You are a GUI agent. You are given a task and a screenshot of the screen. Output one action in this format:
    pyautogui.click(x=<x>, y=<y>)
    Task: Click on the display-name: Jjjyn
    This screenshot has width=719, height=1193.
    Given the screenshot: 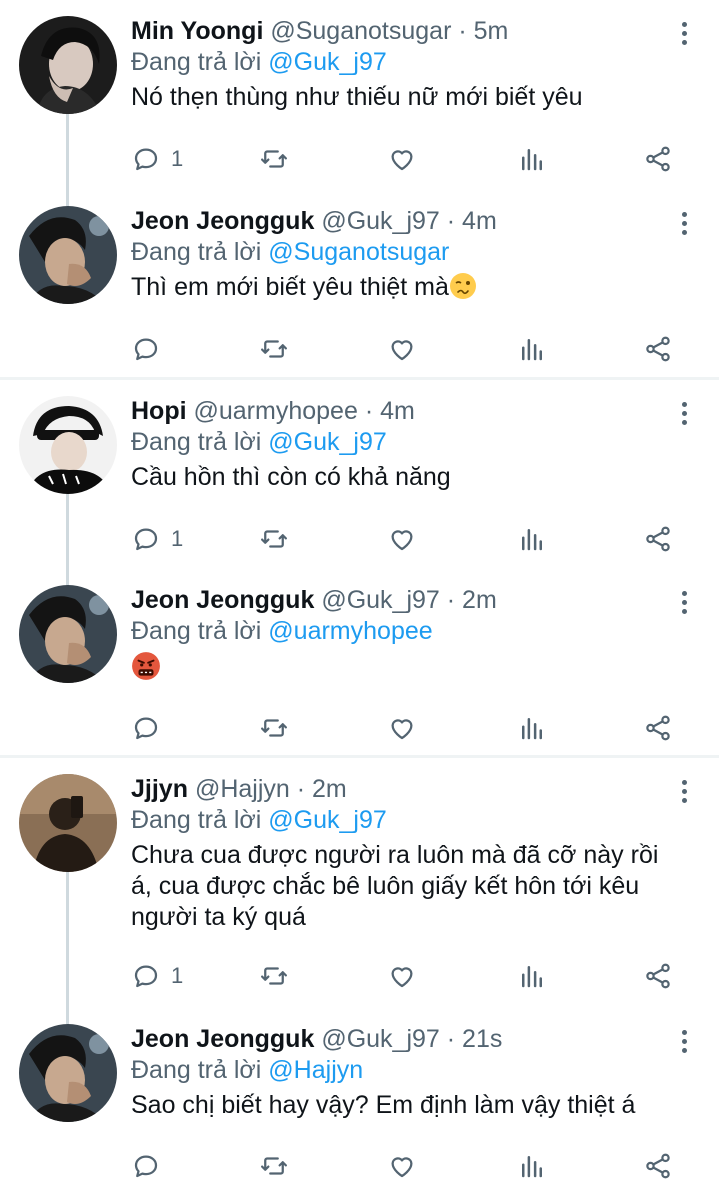 What is the action you would take?
    pyautogui.click(x=159, y=789)
    